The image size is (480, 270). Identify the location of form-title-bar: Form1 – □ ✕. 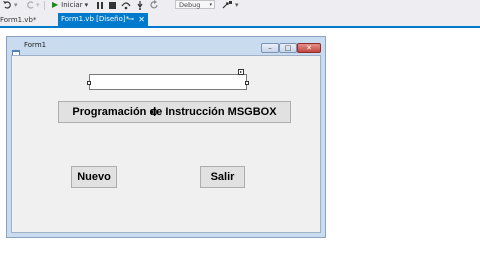
(166, 47).